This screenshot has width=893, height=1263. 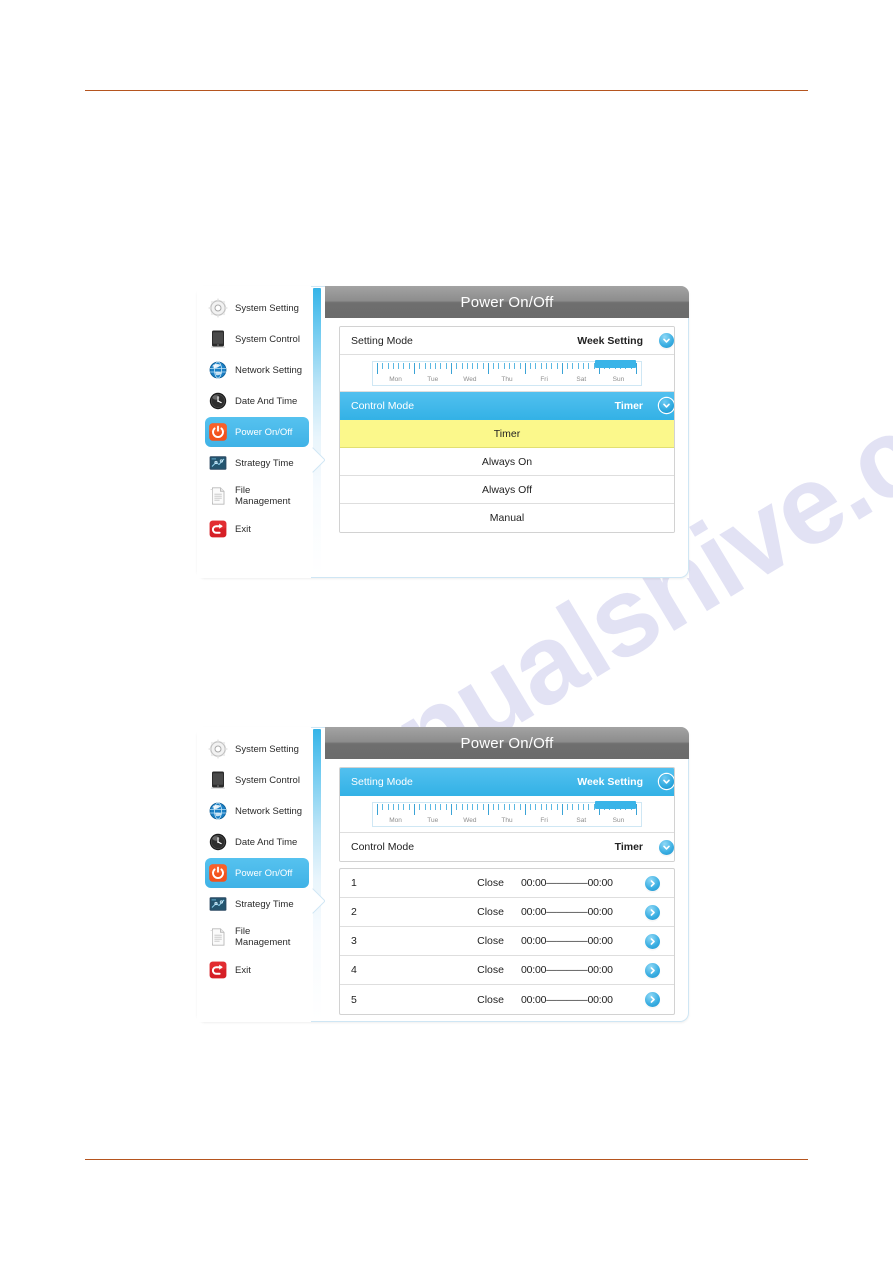 What do you see at coordinates (581, 379) in the screenshot?
I see `ruler-day-label: Sat` at bounding box center [581, 379].